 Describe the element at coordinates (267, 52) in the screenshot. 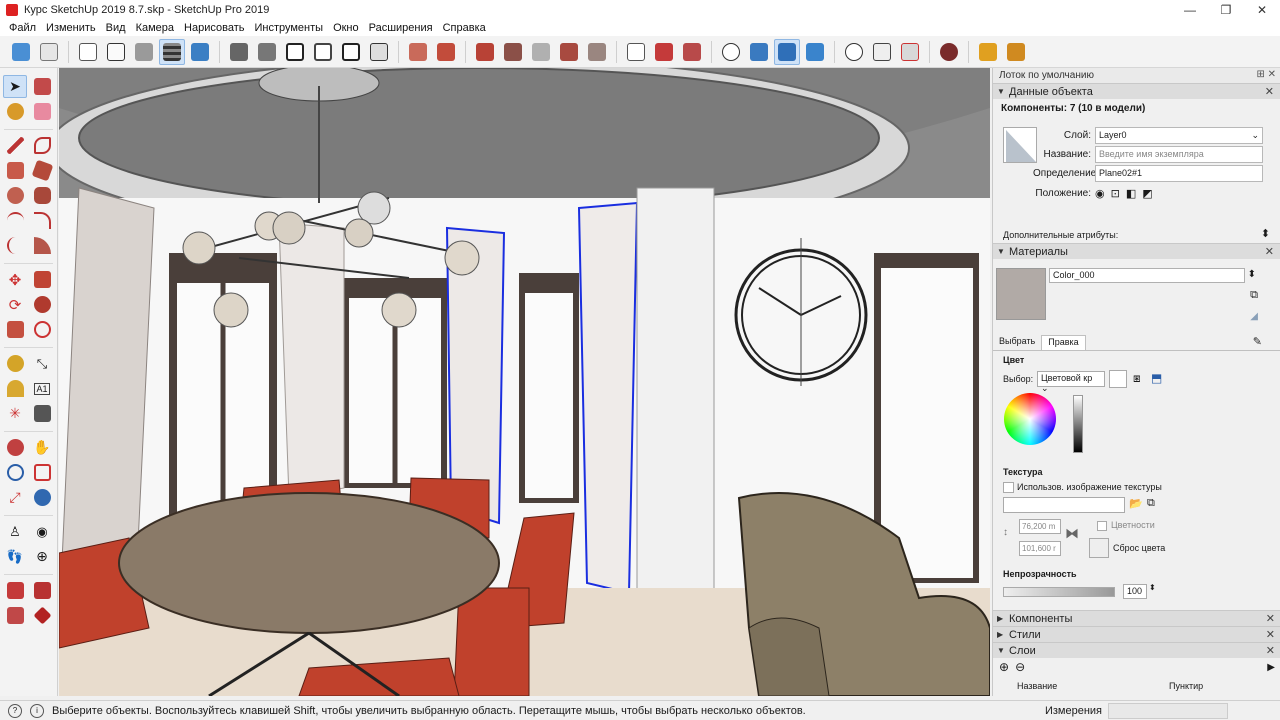

I see `top-view-button` at that location.